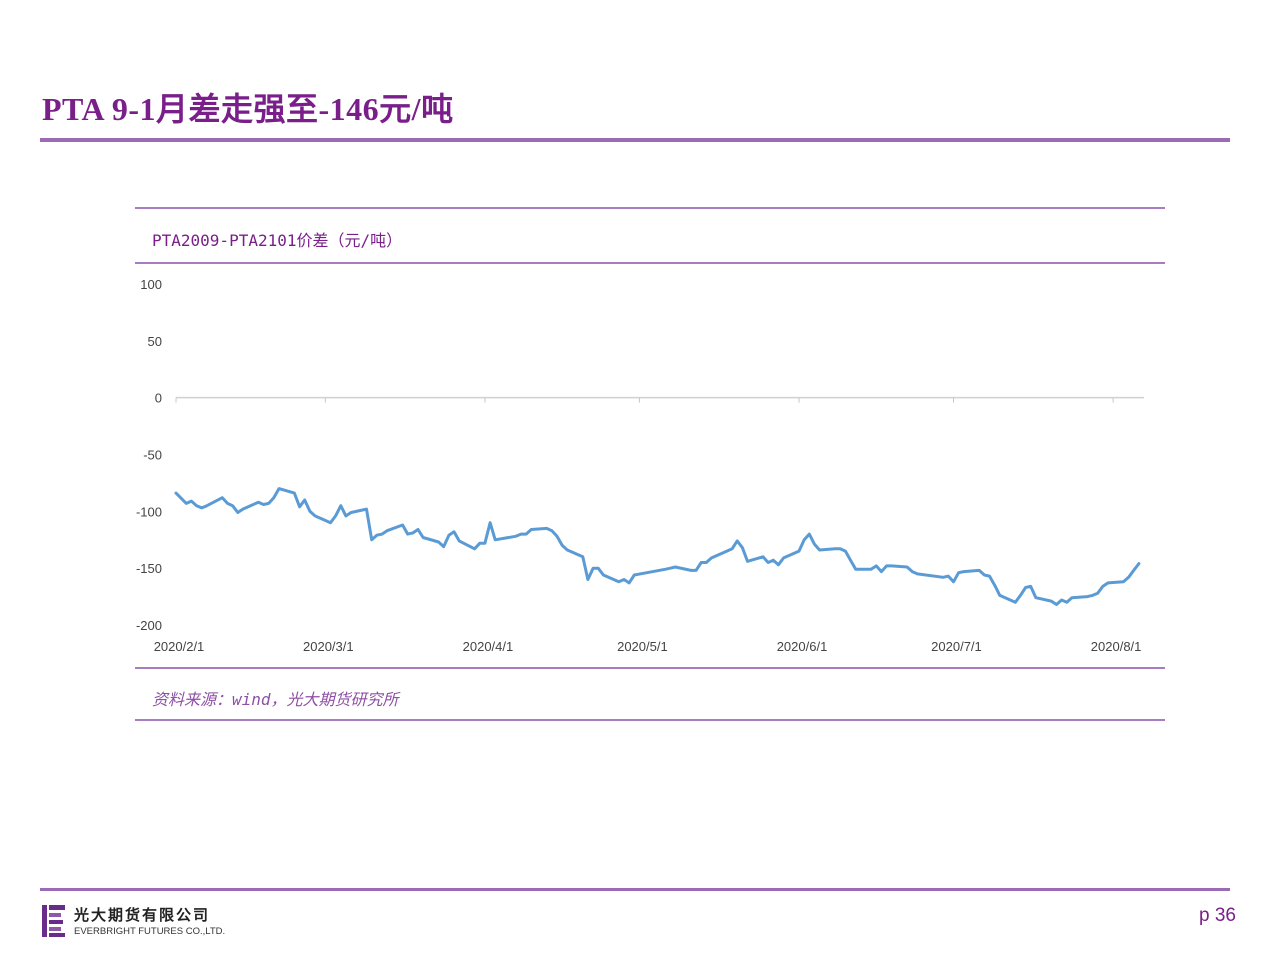  Describe the element at coordinates (150, 931) in the screenshot. I see `company-name-en: EVERBRIGHT FUTURES CO.,LTD.` at that location.